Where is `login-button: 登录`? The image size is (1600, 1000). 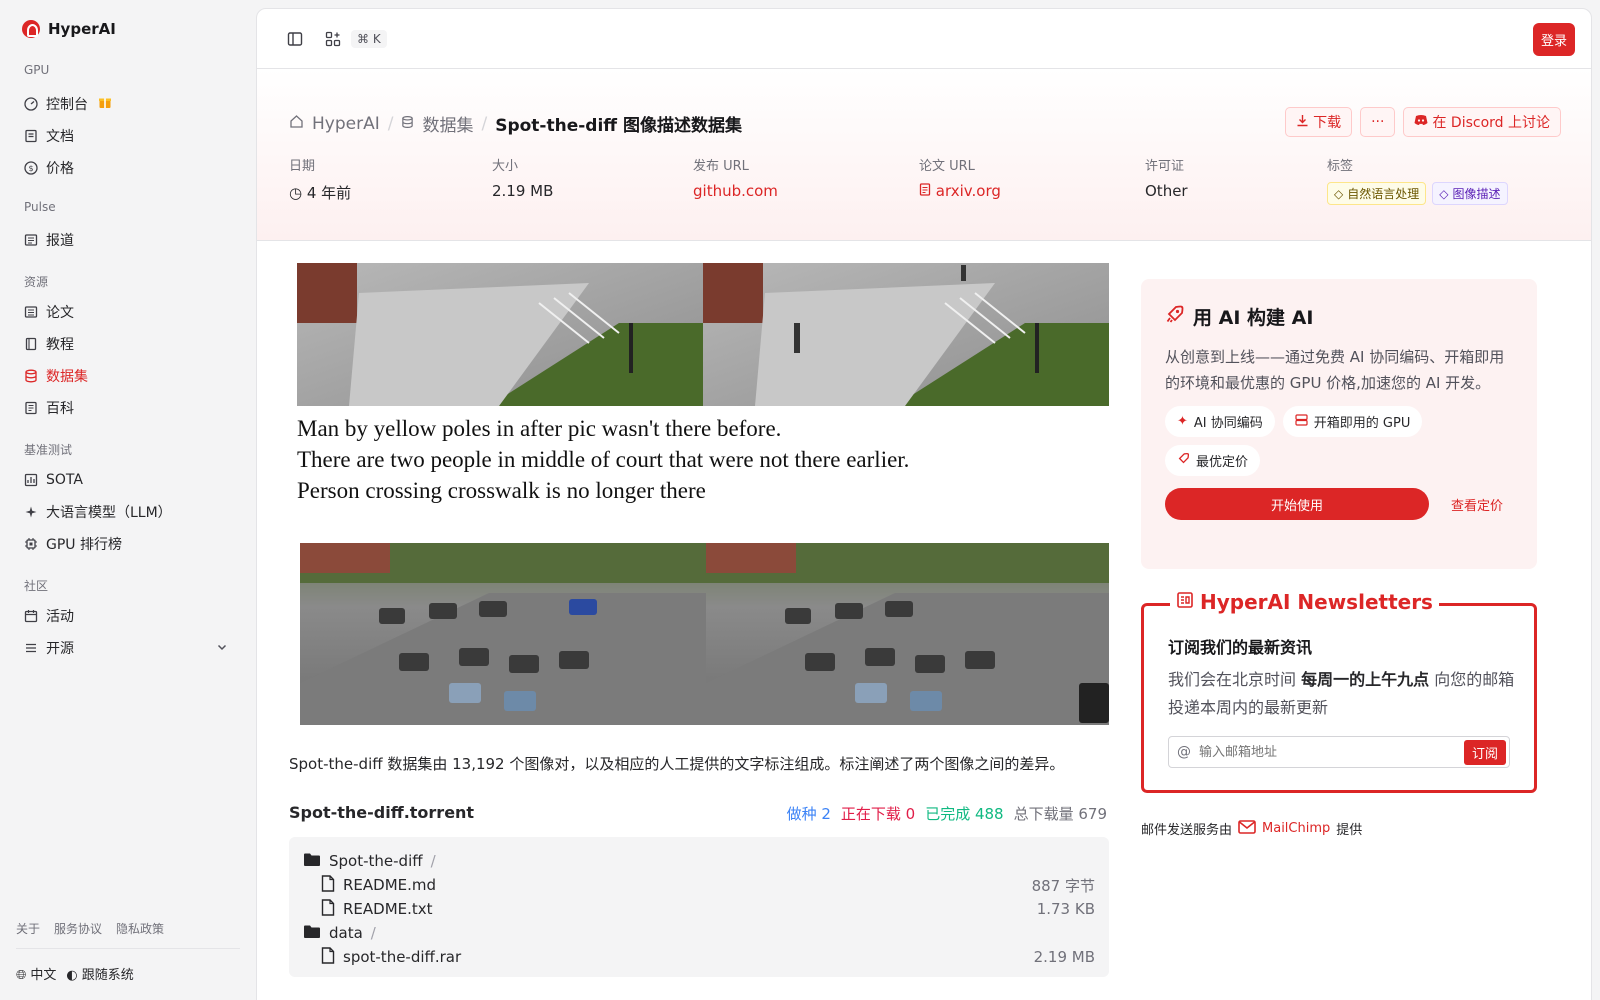
login-button: 登录 is located at coordinates (1553, 39).